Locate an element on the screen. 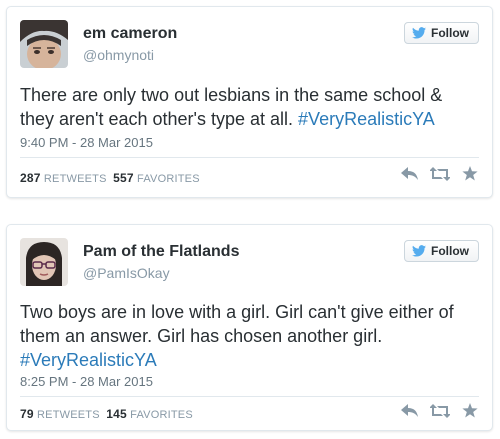  user-handle: @PamIsOkay is located at coordinates (126, 273).